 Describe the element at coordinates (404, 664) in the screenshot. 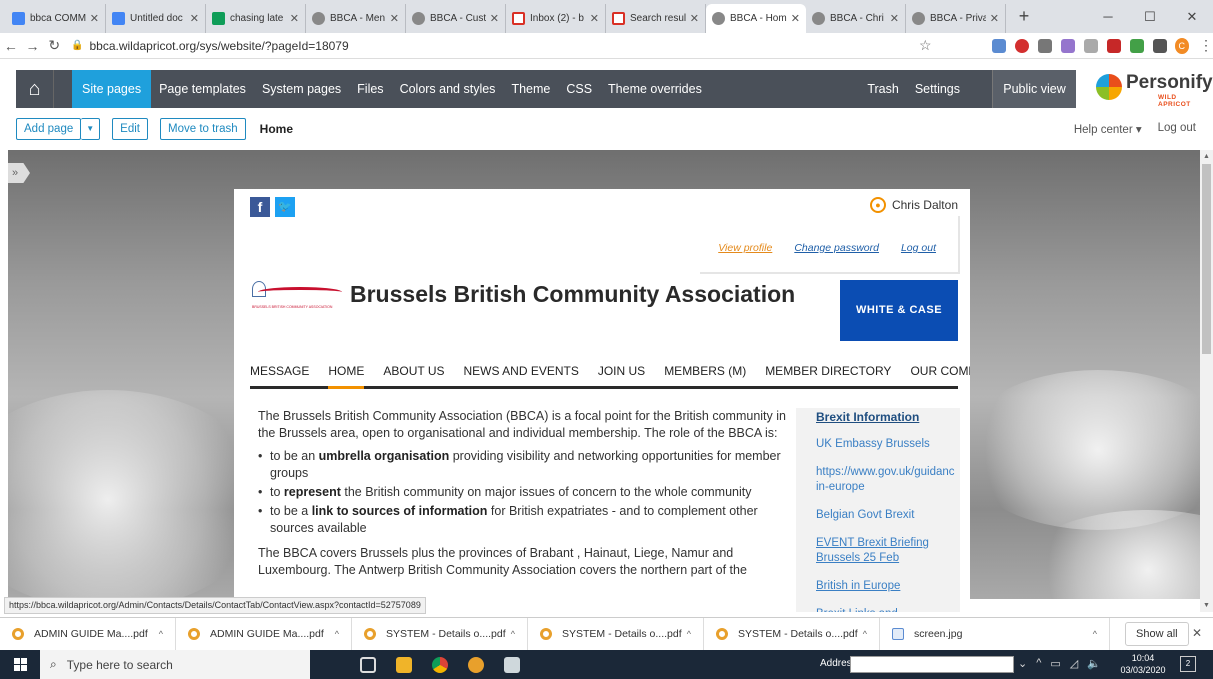

I see `file-explorer-icon` at that location.